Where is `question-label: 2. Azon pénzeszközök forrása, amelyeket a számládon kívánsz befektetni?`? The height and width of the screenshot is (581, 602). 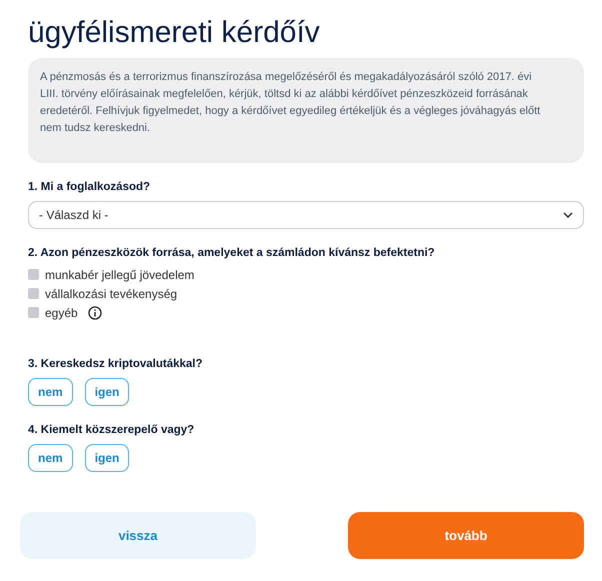
question-label: 2. Azon pénzeszközök forrása, amelyeket a számládon kívánsz befektetni? is located at coordinates (232, 253).